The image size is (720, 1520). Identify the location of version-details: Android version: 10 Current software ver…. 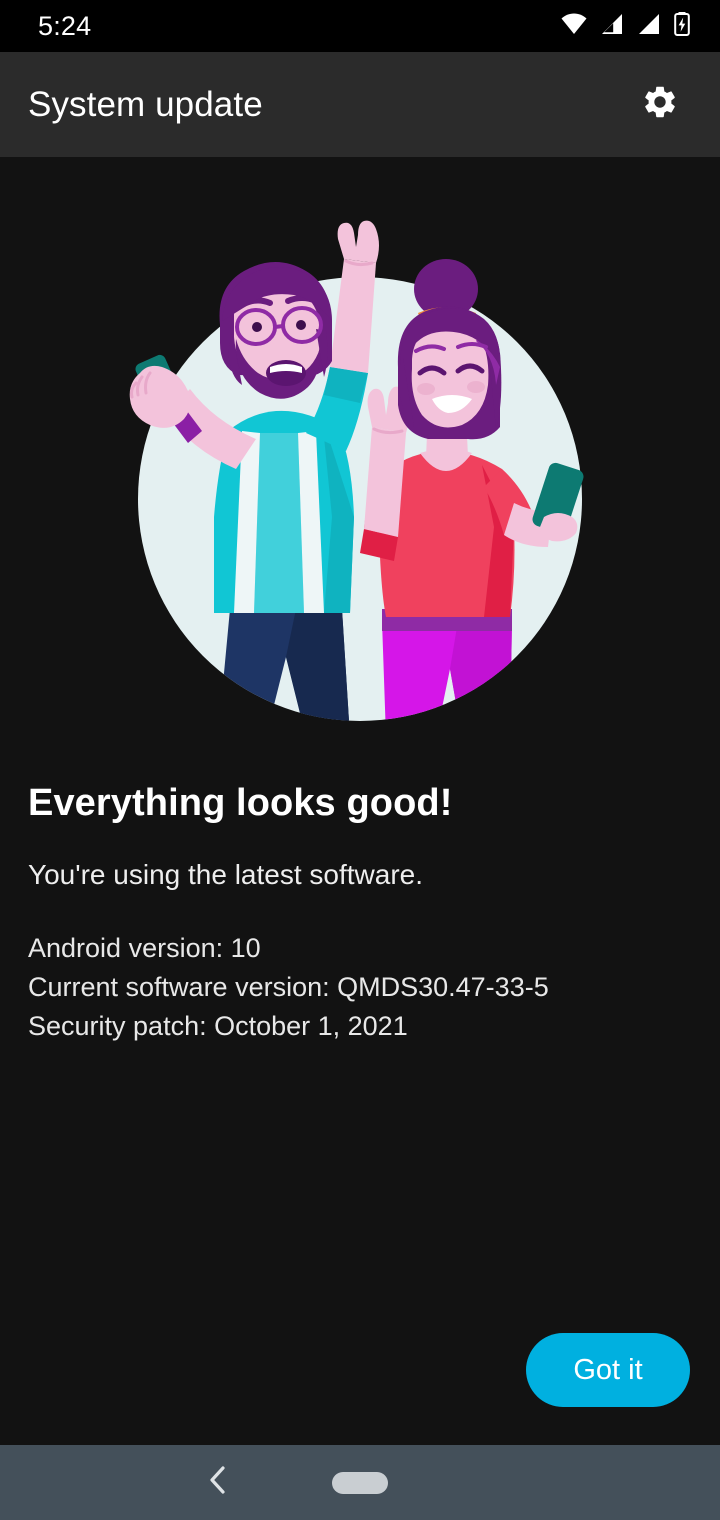
(358, 987).